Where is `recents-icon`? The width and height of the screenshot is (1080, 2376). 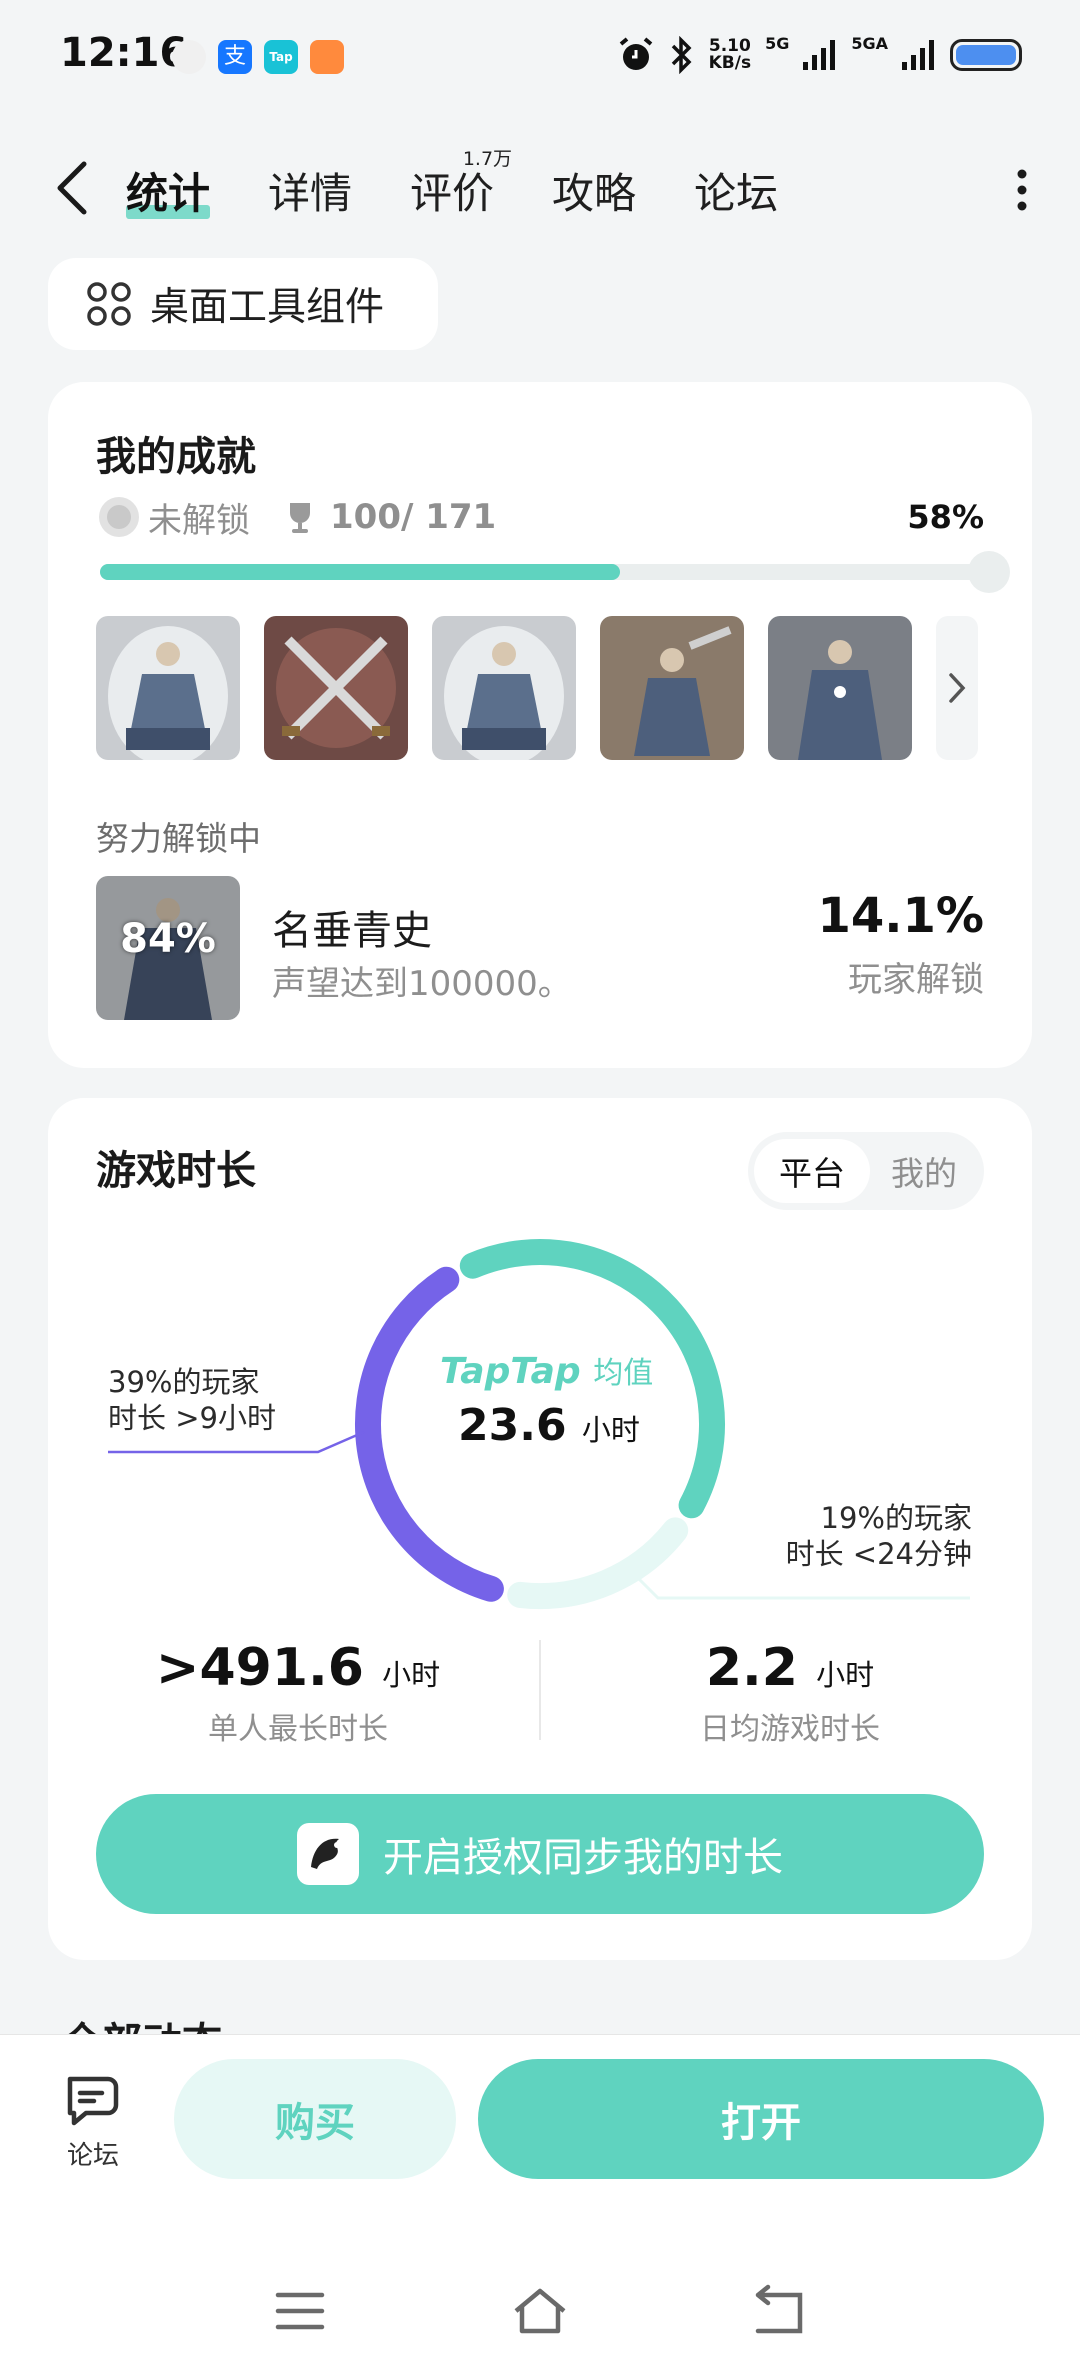
recents-icon is located at coordinates (300, 2311).